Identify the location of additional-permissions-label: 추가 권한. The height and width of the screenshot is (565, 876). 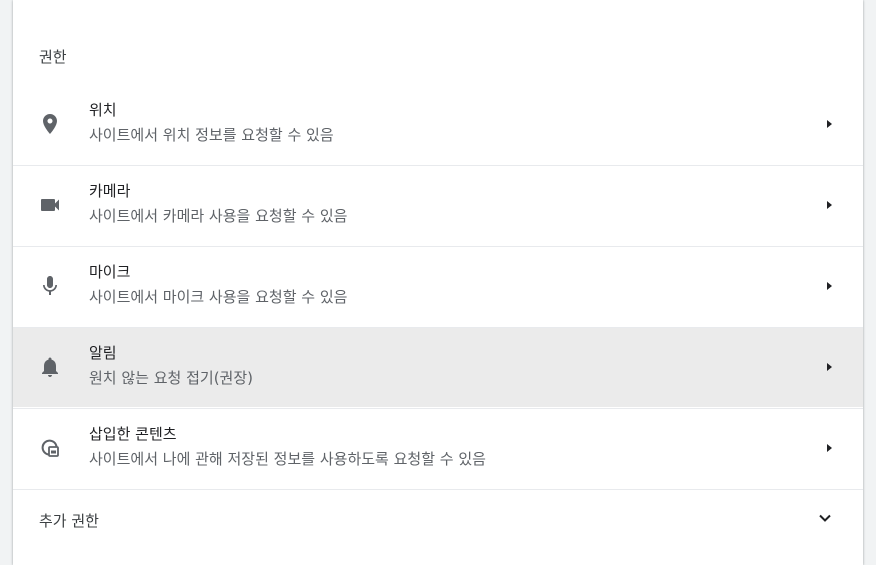
(69, 521).